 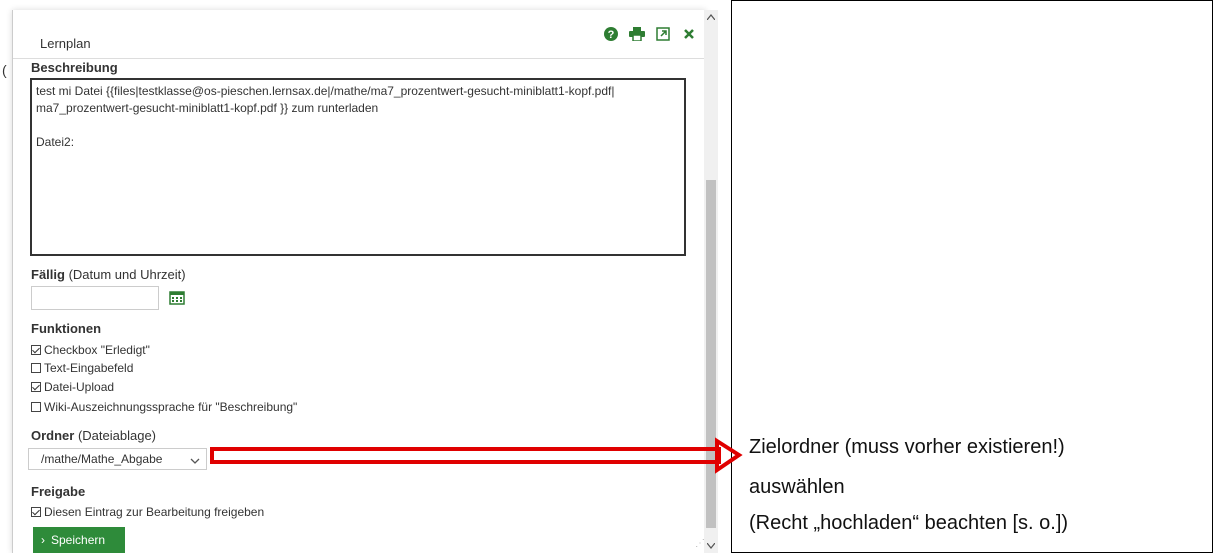 I want to click on annotation-line-3: (Recht „hochladen“ beachten [s. o.]), so click(x=909, y=523).